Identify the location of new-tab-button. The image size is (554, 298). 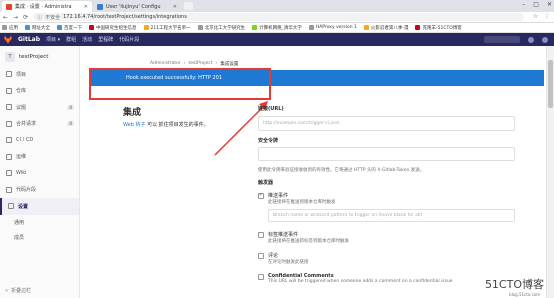
(188, 6).